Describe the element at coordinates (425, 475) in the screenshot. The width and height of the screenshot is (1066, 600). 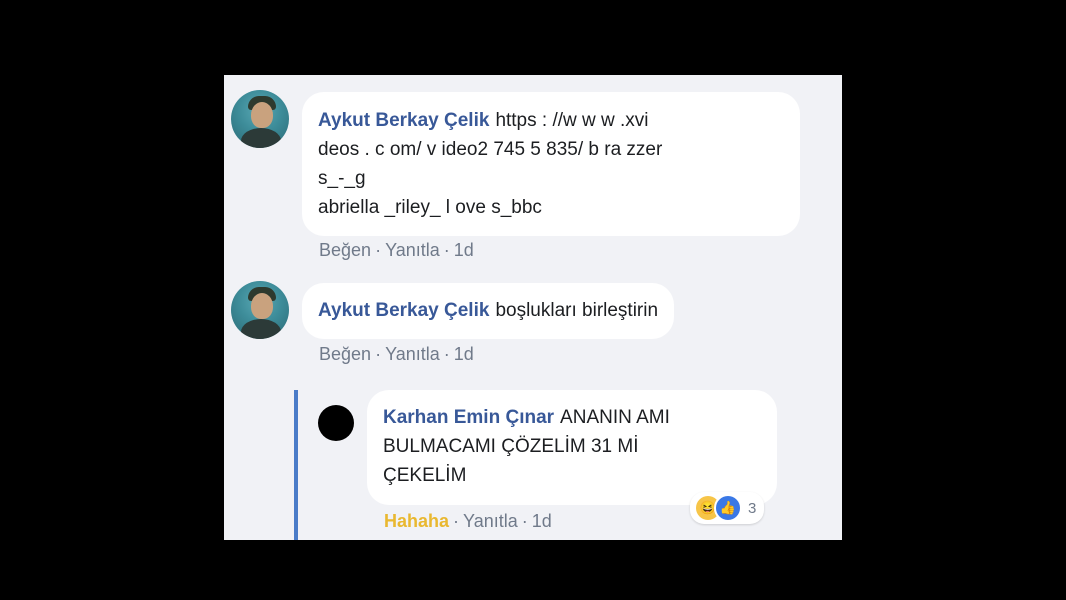
I see `reply-text: ÇEKELİM` at that location.